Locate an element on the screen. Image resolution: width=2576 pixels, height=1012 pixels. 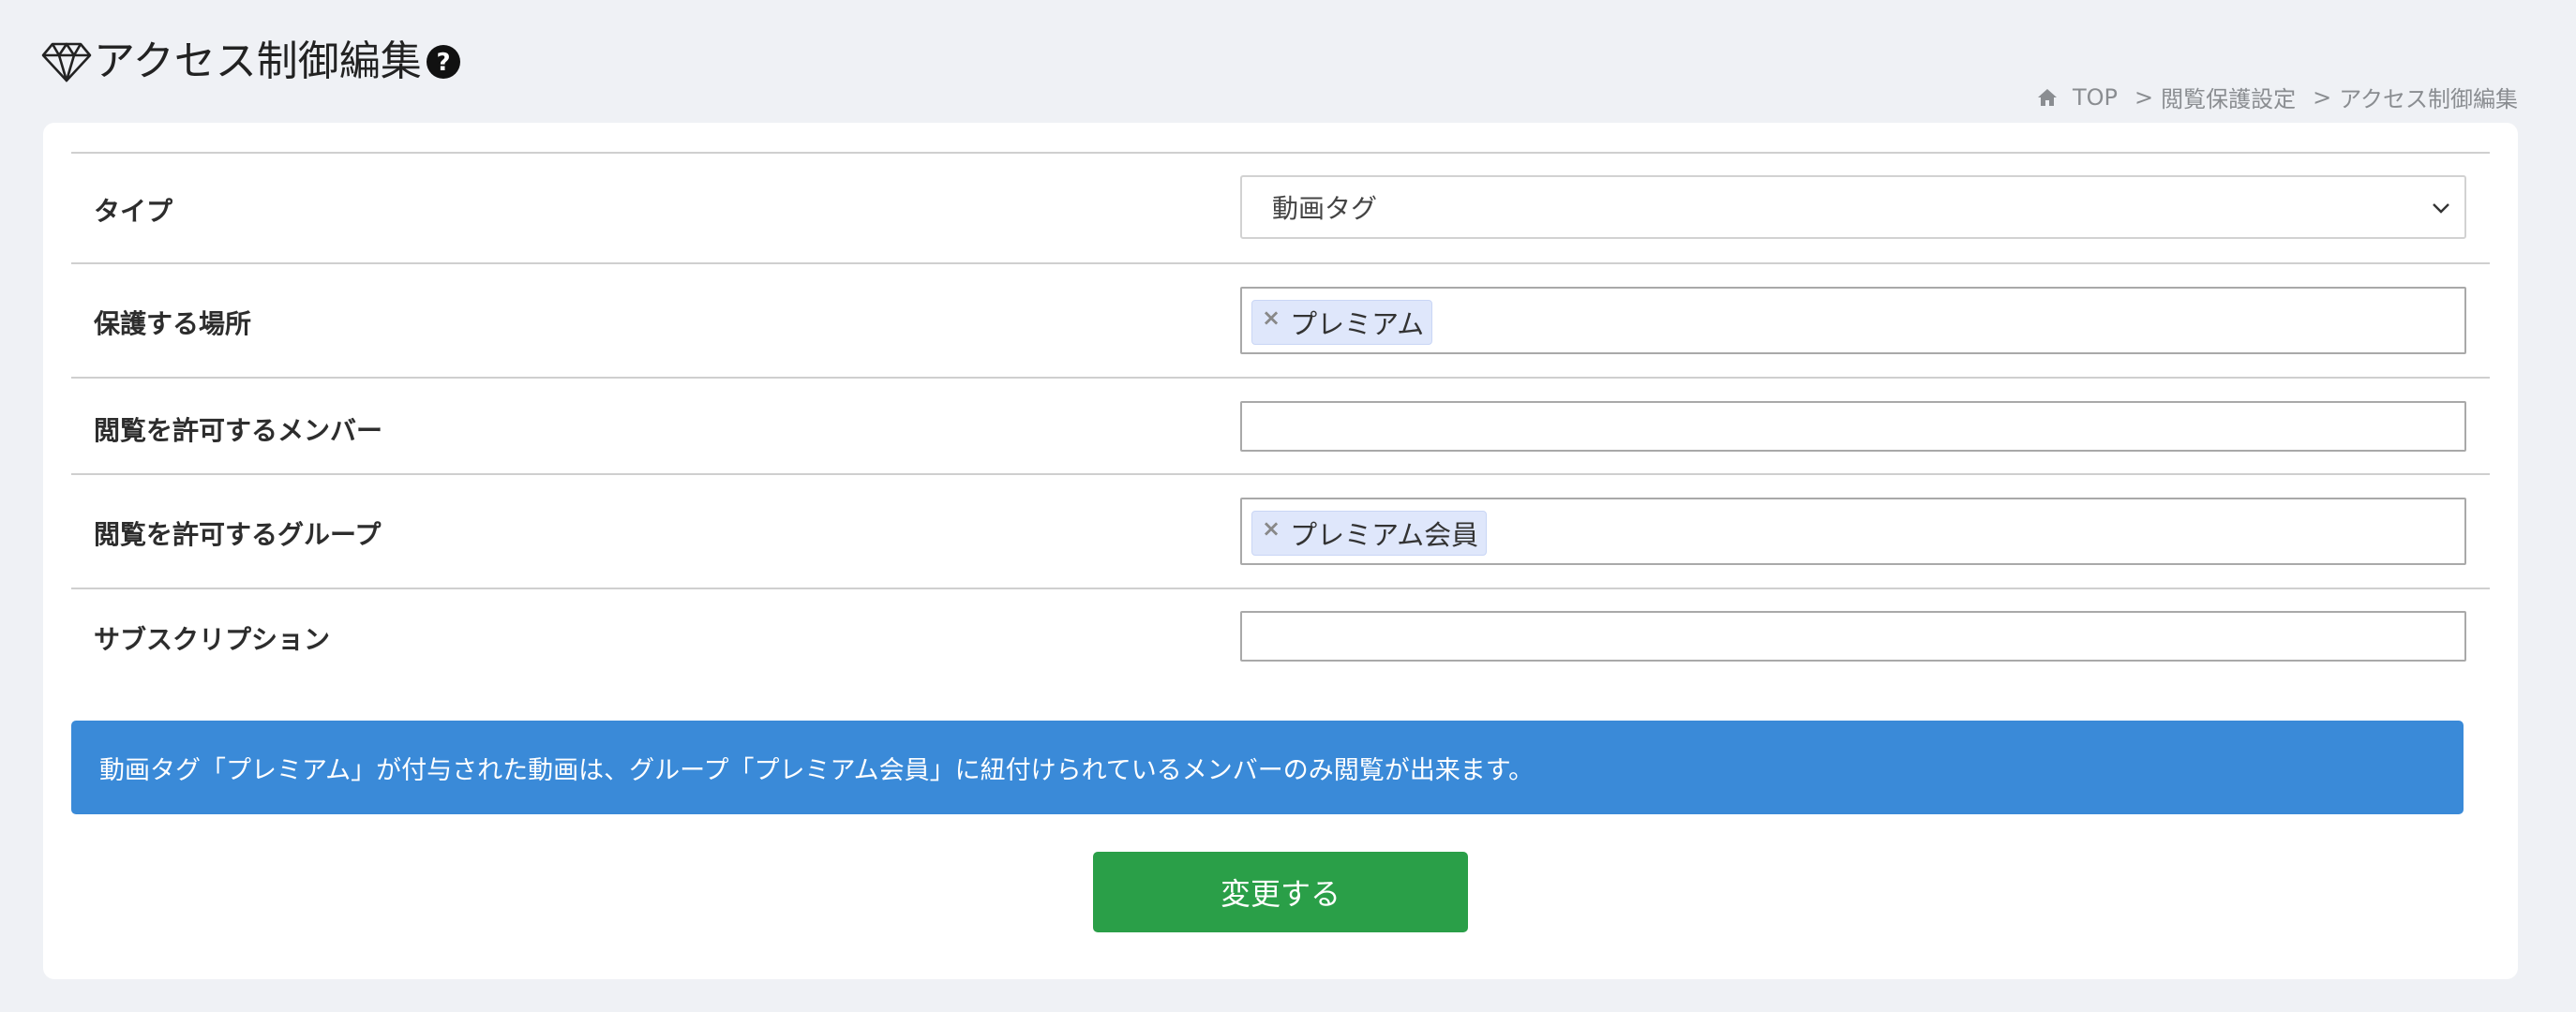
selected-tag: × プレミアム会員 is located at coordinates (1369, 533).